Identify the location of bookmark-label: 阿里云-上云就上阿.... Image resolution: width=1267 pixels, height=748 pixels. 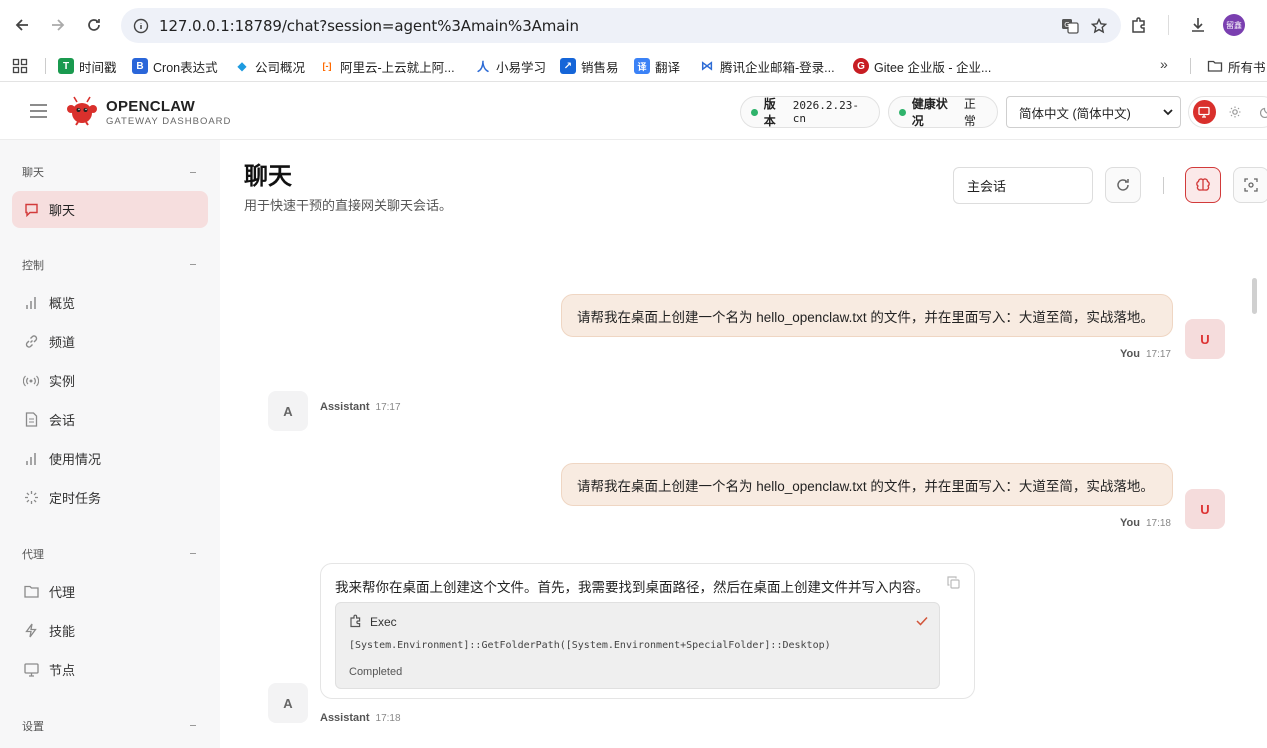
(397, 67).